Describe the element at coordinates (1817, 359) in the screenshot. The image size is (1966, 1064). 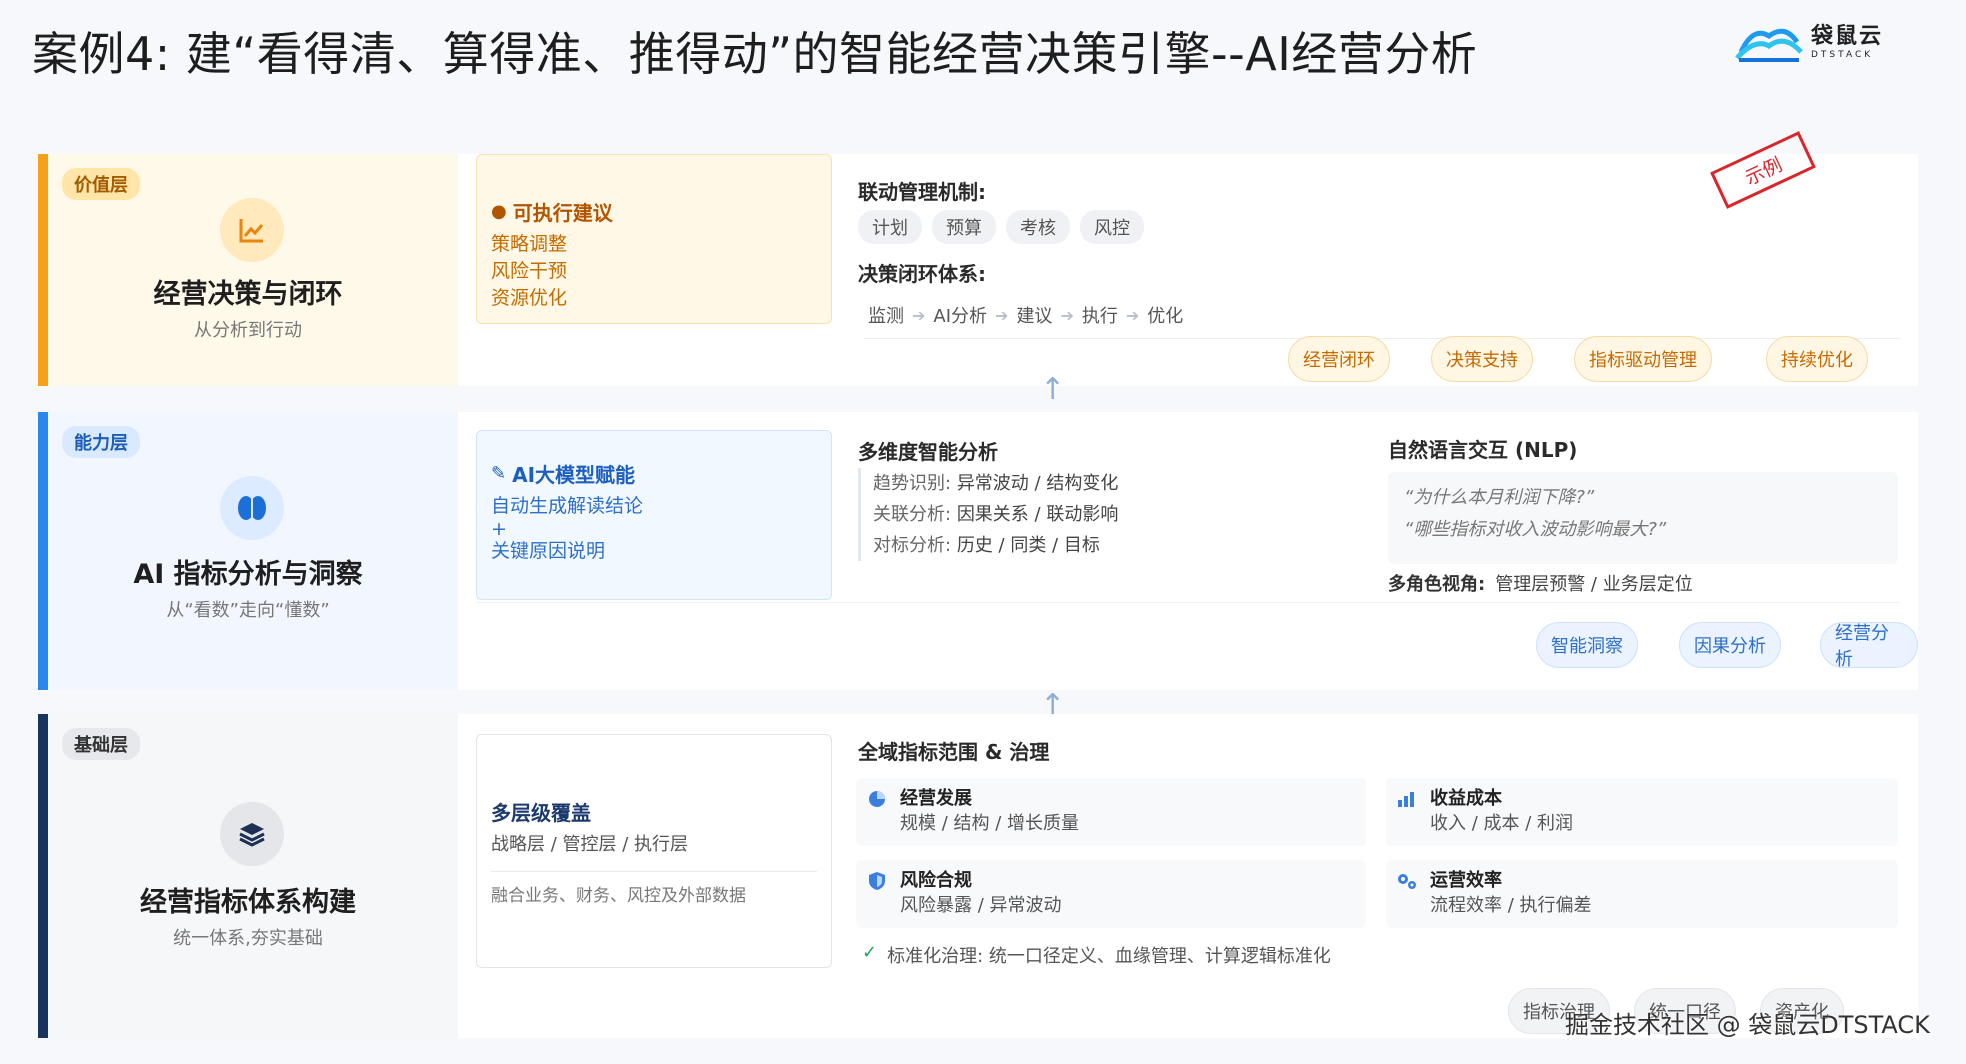
I see `tag-continuous-optimization: 持续优化` at that location.